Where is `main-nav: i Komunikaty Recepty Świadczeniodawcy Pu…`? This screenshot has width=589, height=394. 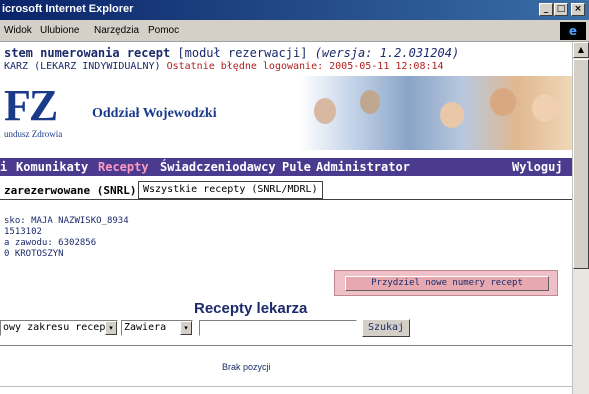
main-nav: i Komunikaty Recepty Świadczeniodawcy Pu… is located at coordinates (286, 167).